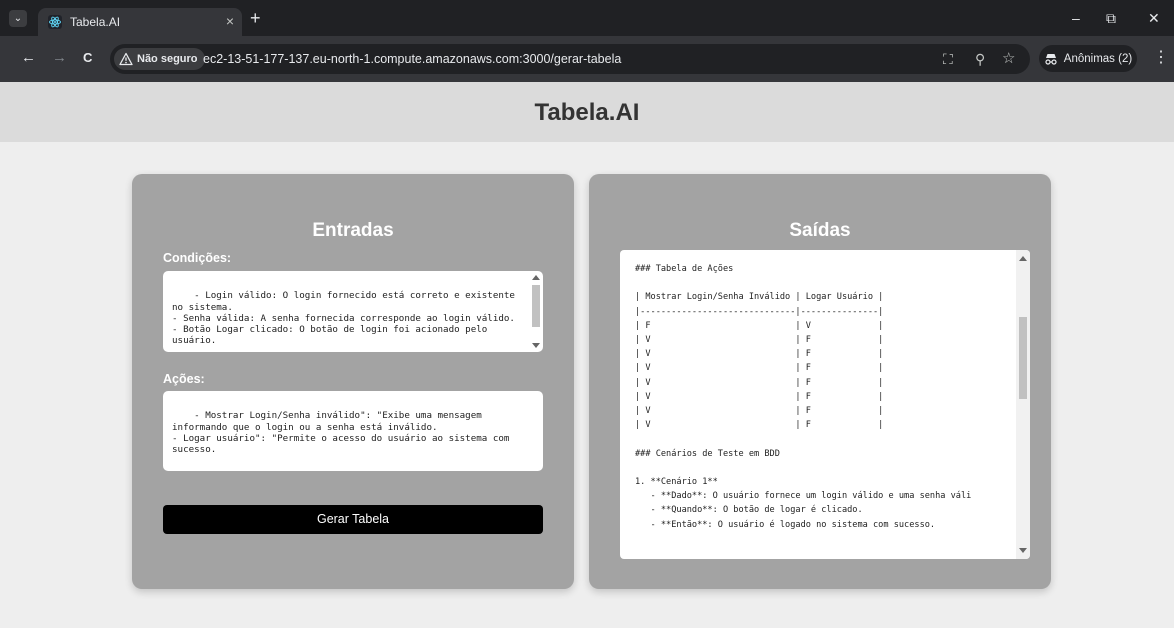  What do you see at coordinates (140, 22) in the screenshot?
I see `browser-tab: Tabela.AI ×` at bounding box center [140, 22].